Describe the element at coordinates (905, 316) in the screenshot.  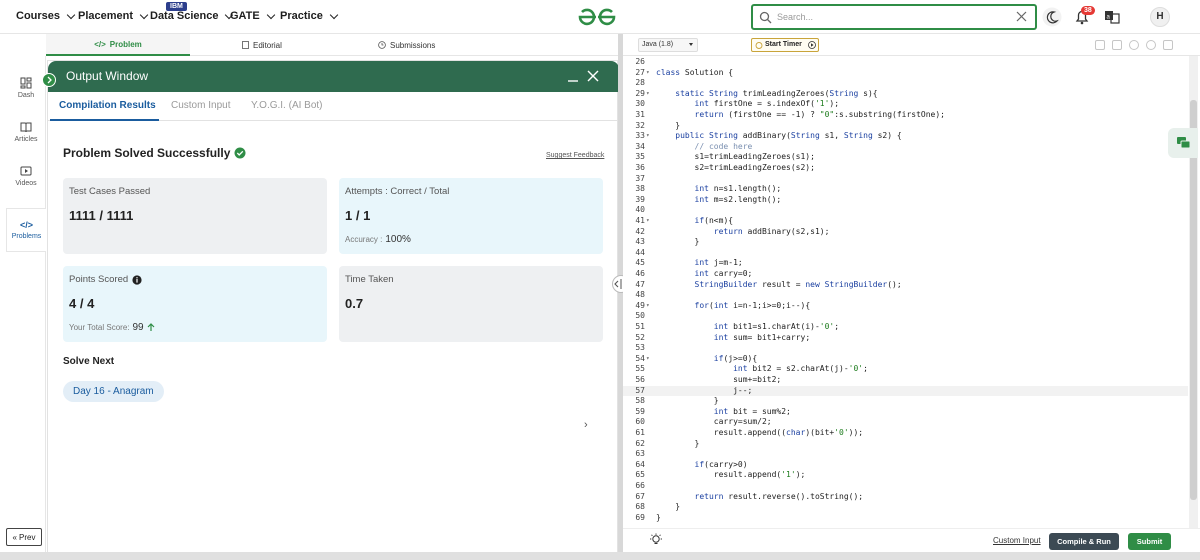
I see `code-line: 50` at that location.